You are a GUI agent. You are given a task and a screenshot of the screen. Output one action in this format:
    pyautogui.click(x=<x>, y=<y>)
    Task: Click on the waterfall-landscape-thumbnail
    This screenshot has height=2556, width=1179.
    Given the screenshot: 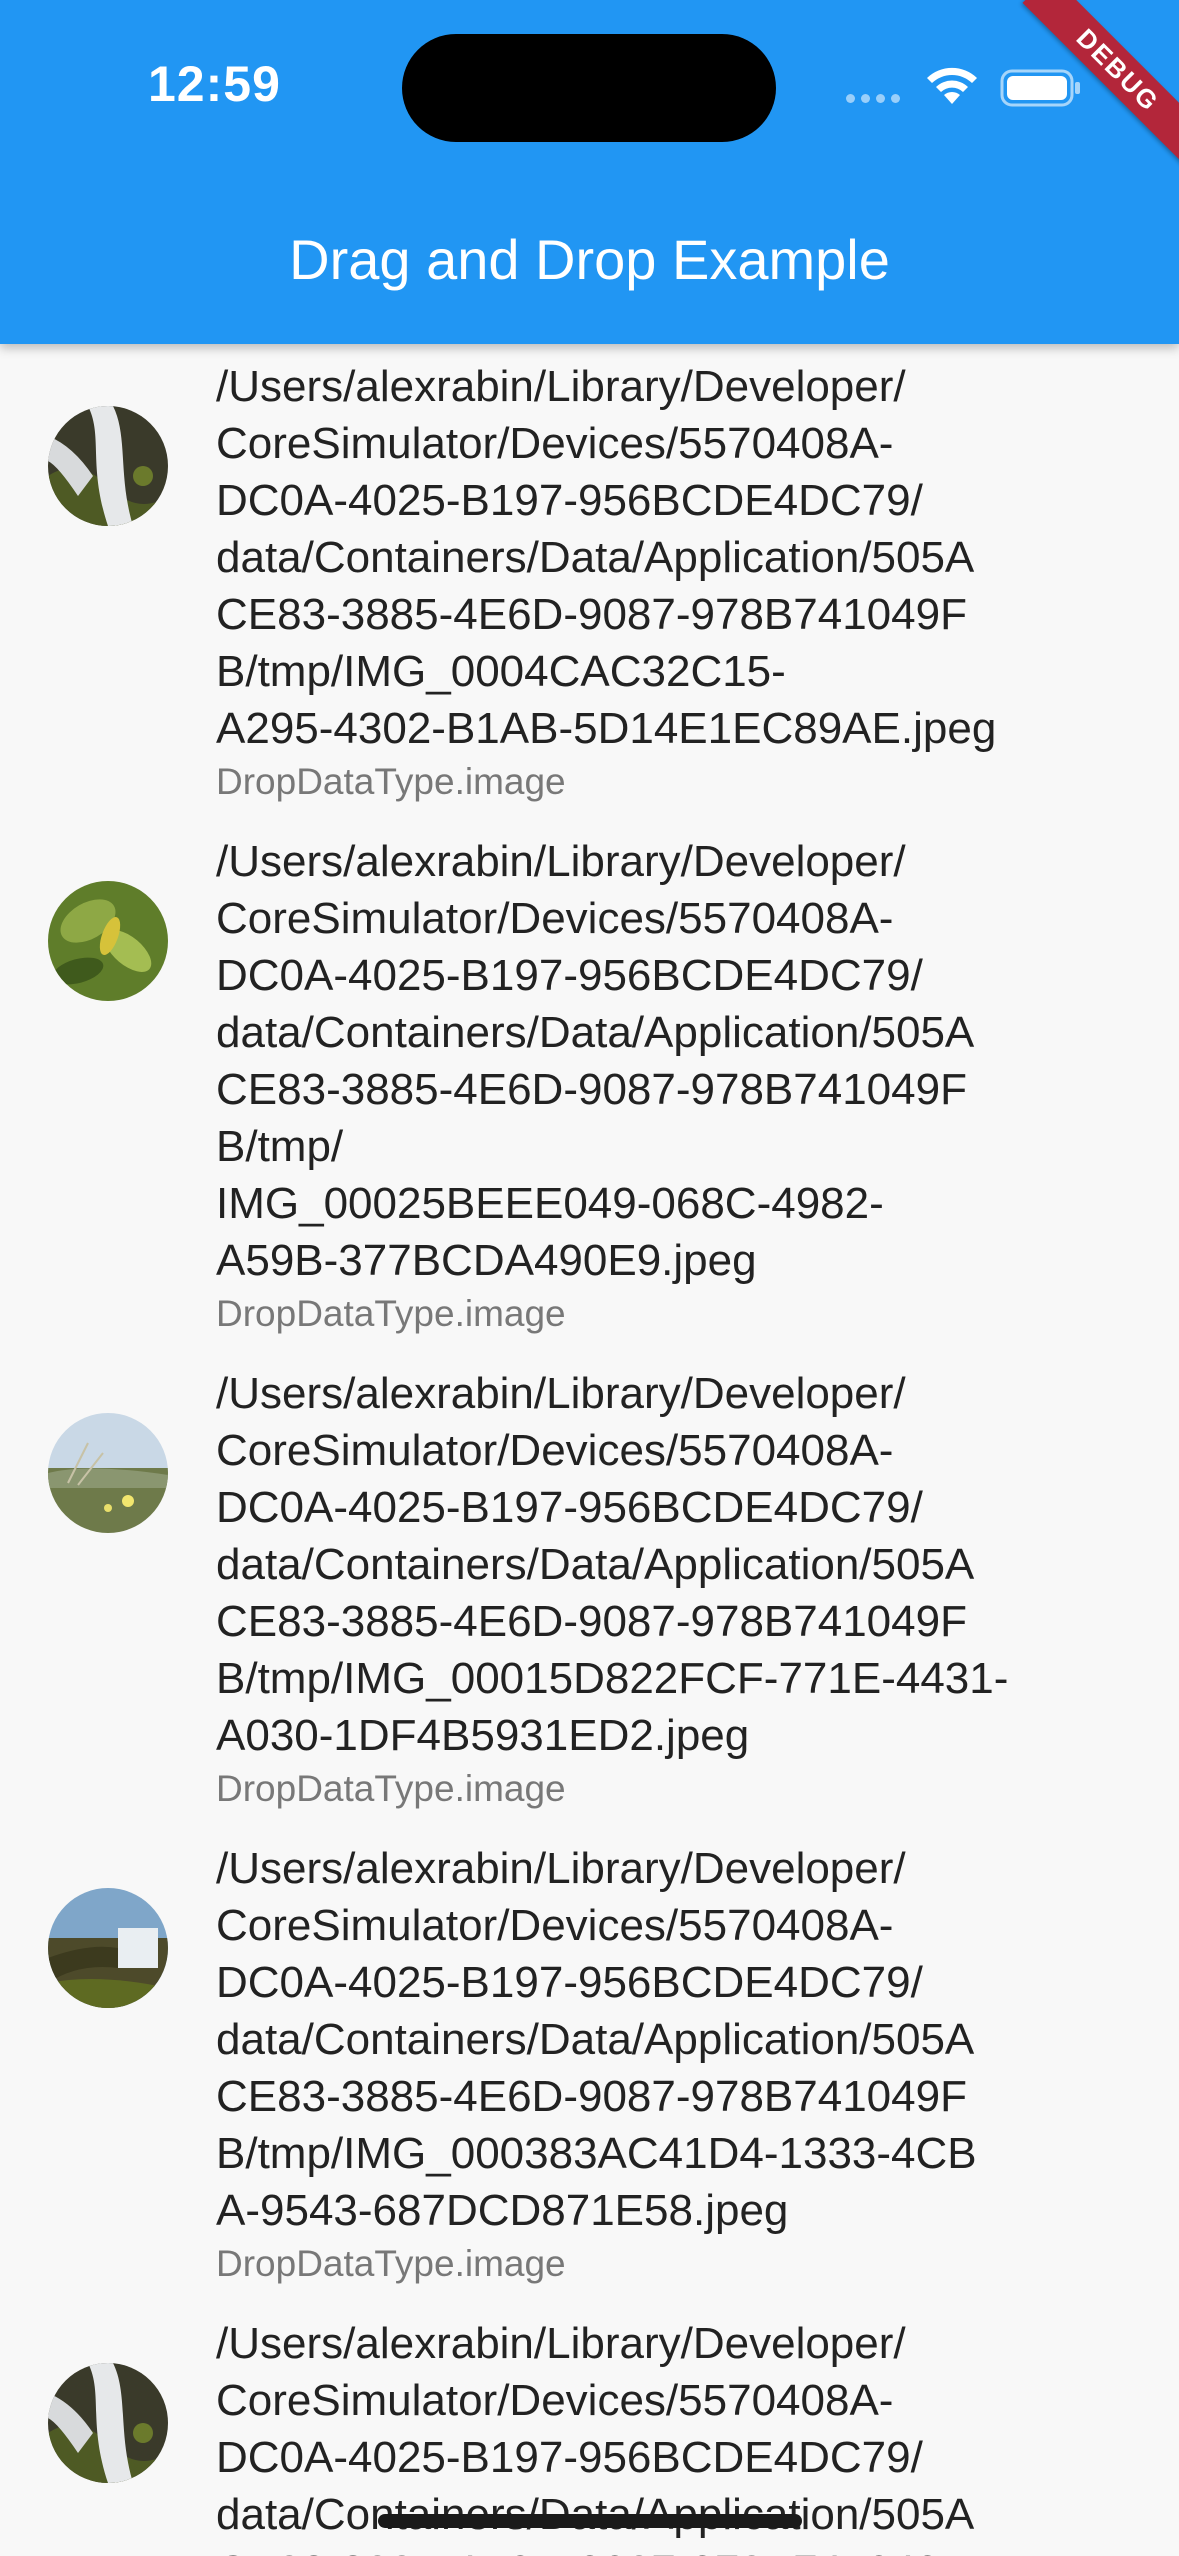 What is the action you would take?
    pyautogui.click(x=108, y=1948)
    